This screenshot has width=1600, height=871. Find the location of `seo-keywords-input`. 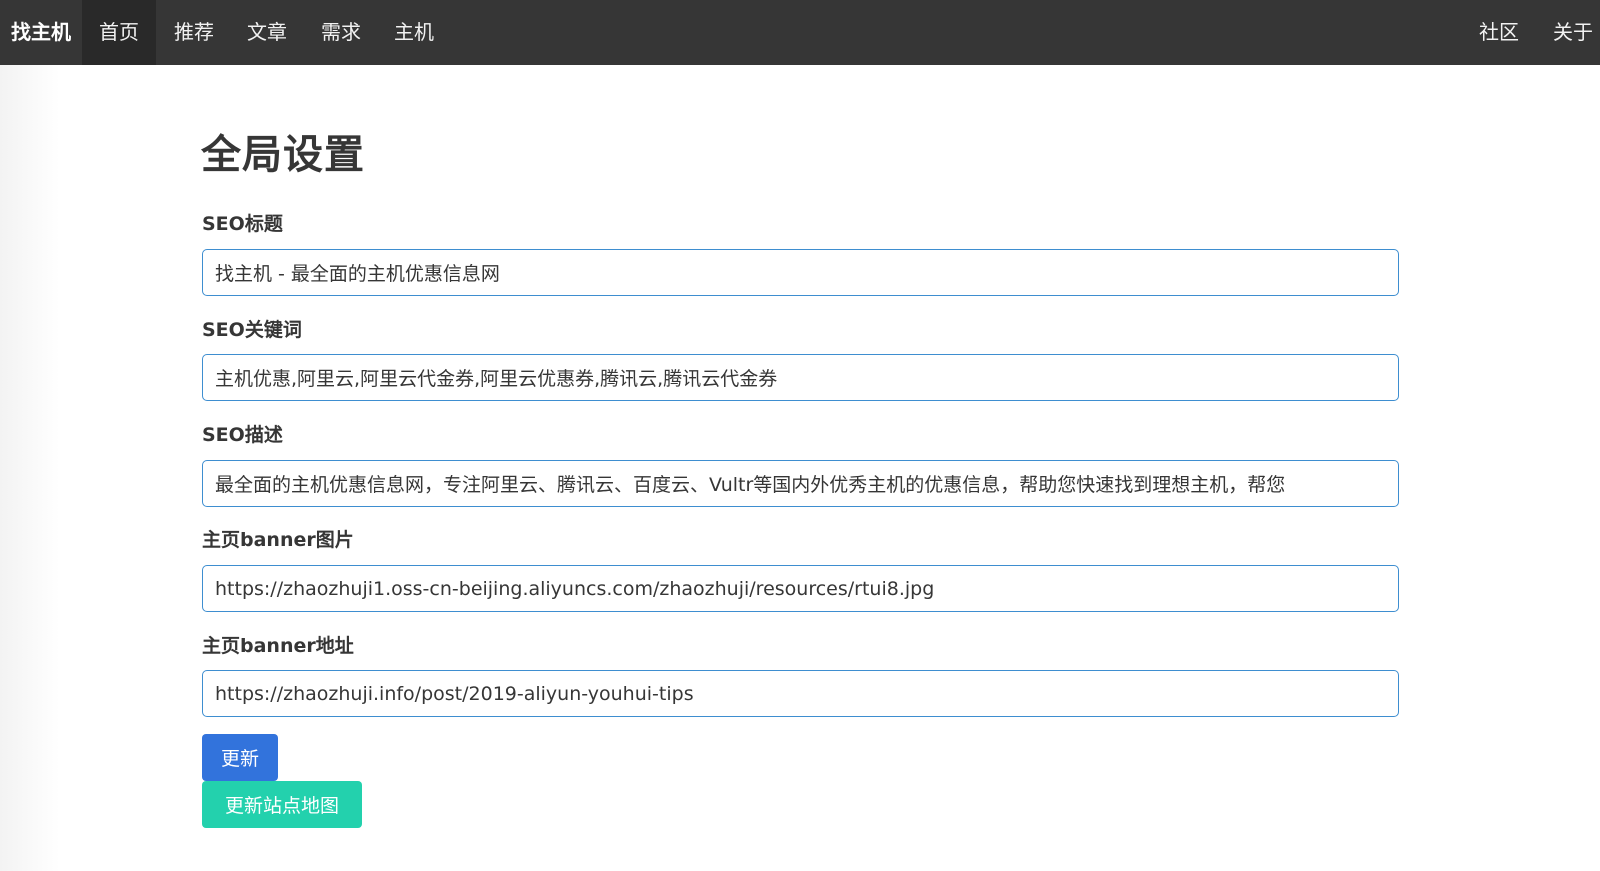

seo-keywords-input is located at coordinates (800, 377).